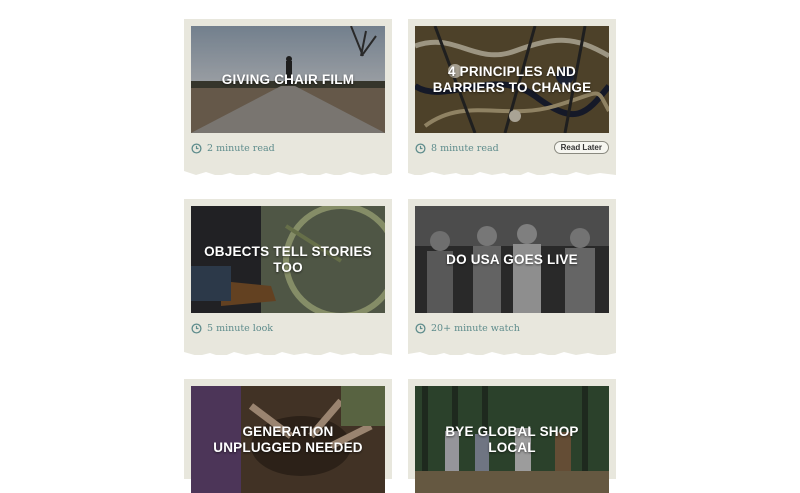 This screenshot has width=800, height=493. I want to click on article-card: GENERATION UNPLUGGED NEEDED, so click(288, 436).